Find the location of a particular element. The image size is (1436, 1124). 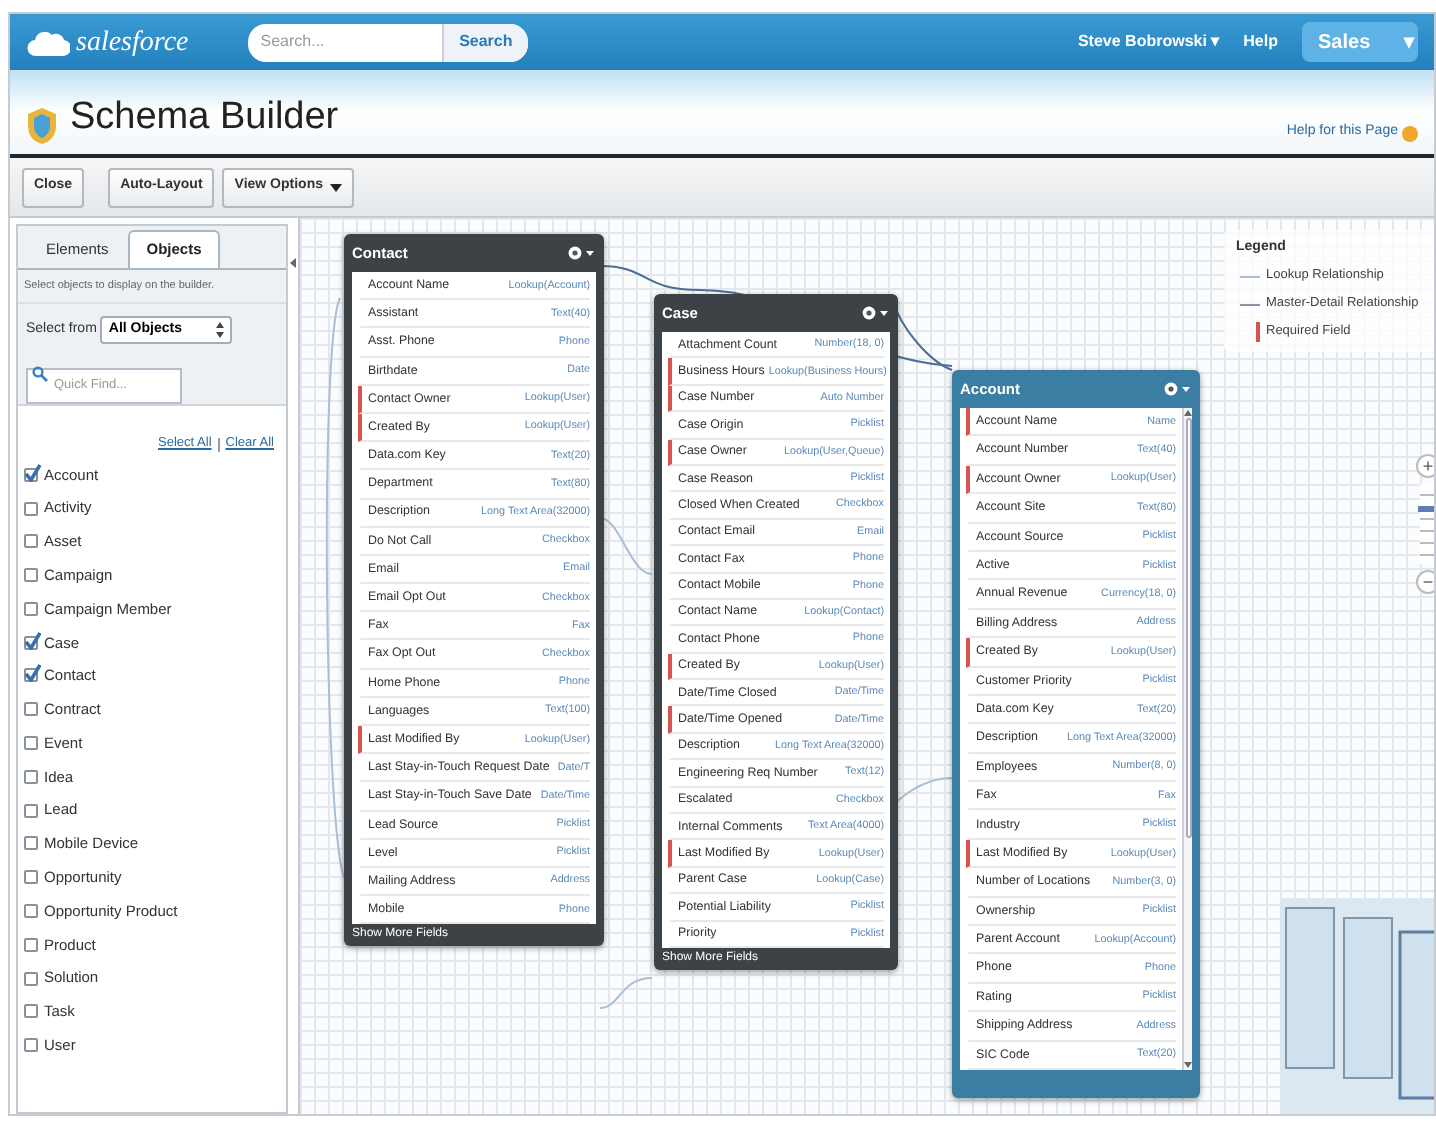

scrollbar is located at coordinates (1187, 739).